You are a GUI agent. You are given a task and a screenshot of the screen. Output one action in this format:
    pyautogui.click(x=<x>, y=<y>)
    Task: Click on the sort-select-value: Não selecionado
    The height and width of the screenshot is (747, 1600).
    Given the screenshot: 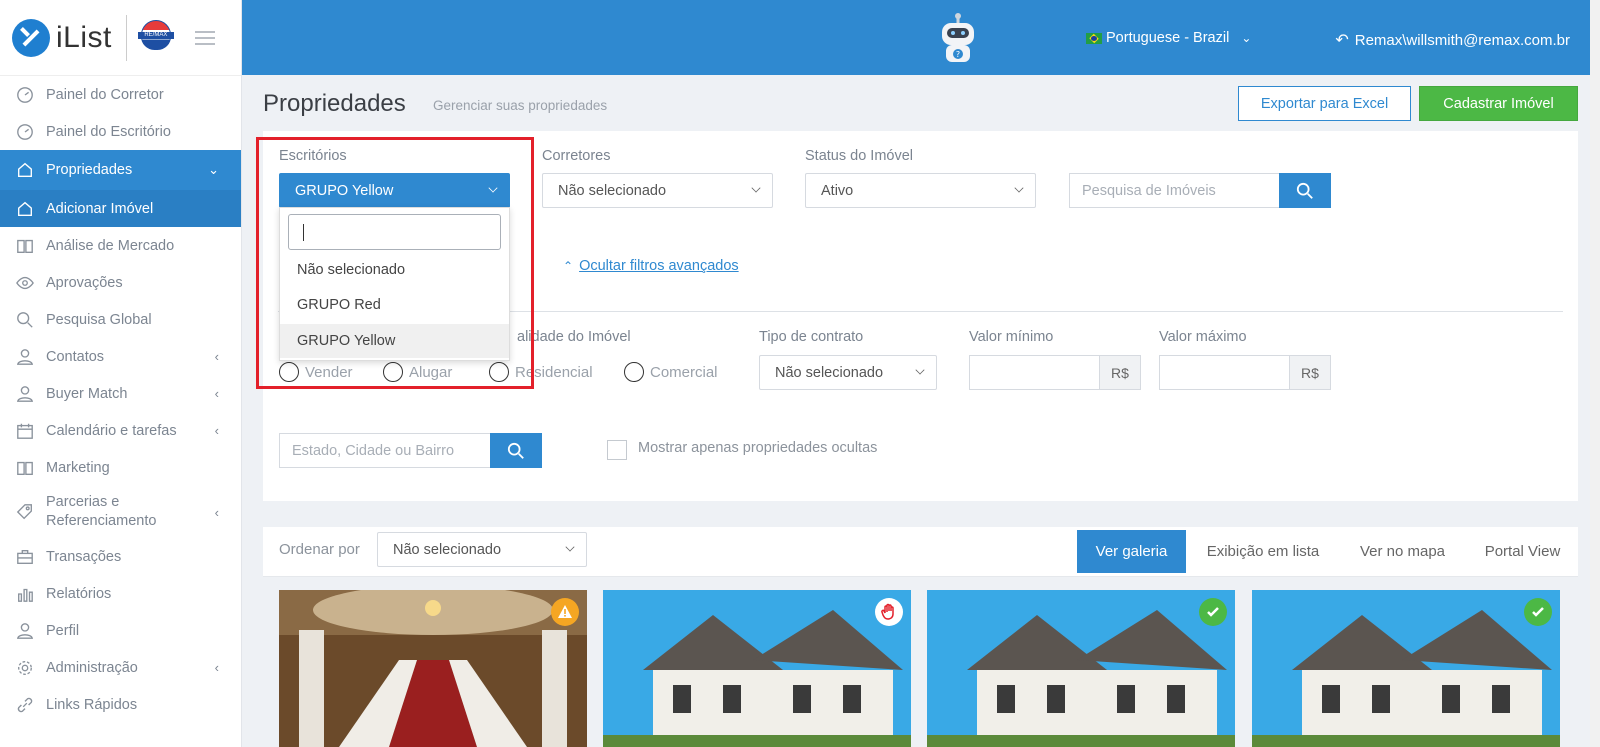 What is the action you would take?
    pyautogui.click(x=447, y=549)
    